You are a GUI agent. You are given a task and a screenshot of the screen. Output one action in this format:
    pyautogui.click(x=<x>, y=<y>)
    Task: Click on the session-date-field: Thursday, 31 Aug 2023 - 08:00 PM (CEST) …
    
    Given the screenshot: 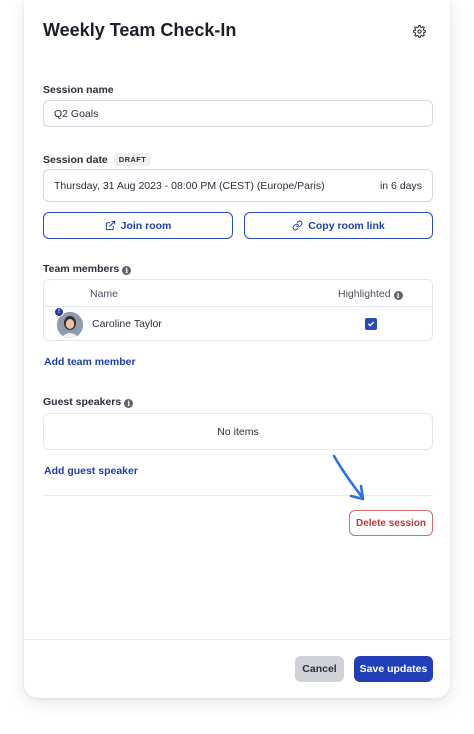 What is the action you would take?
    pyautogui.click(x=238, y=185)
    